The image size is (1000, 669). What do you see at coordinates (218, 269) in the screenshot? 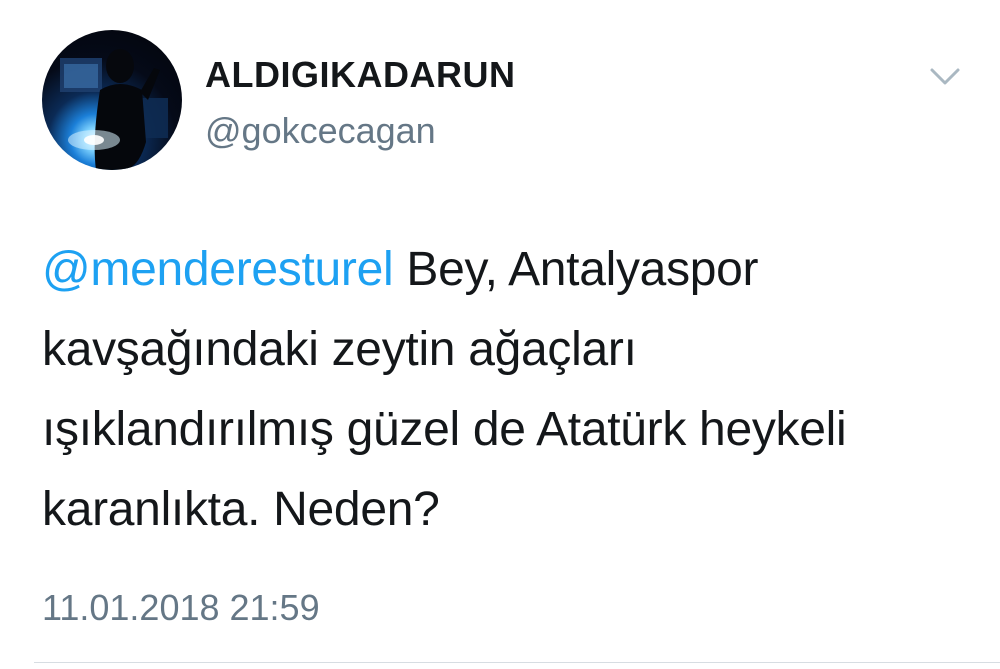
I see `mention-link: @menderesturel` at bounding box center [218, 269].